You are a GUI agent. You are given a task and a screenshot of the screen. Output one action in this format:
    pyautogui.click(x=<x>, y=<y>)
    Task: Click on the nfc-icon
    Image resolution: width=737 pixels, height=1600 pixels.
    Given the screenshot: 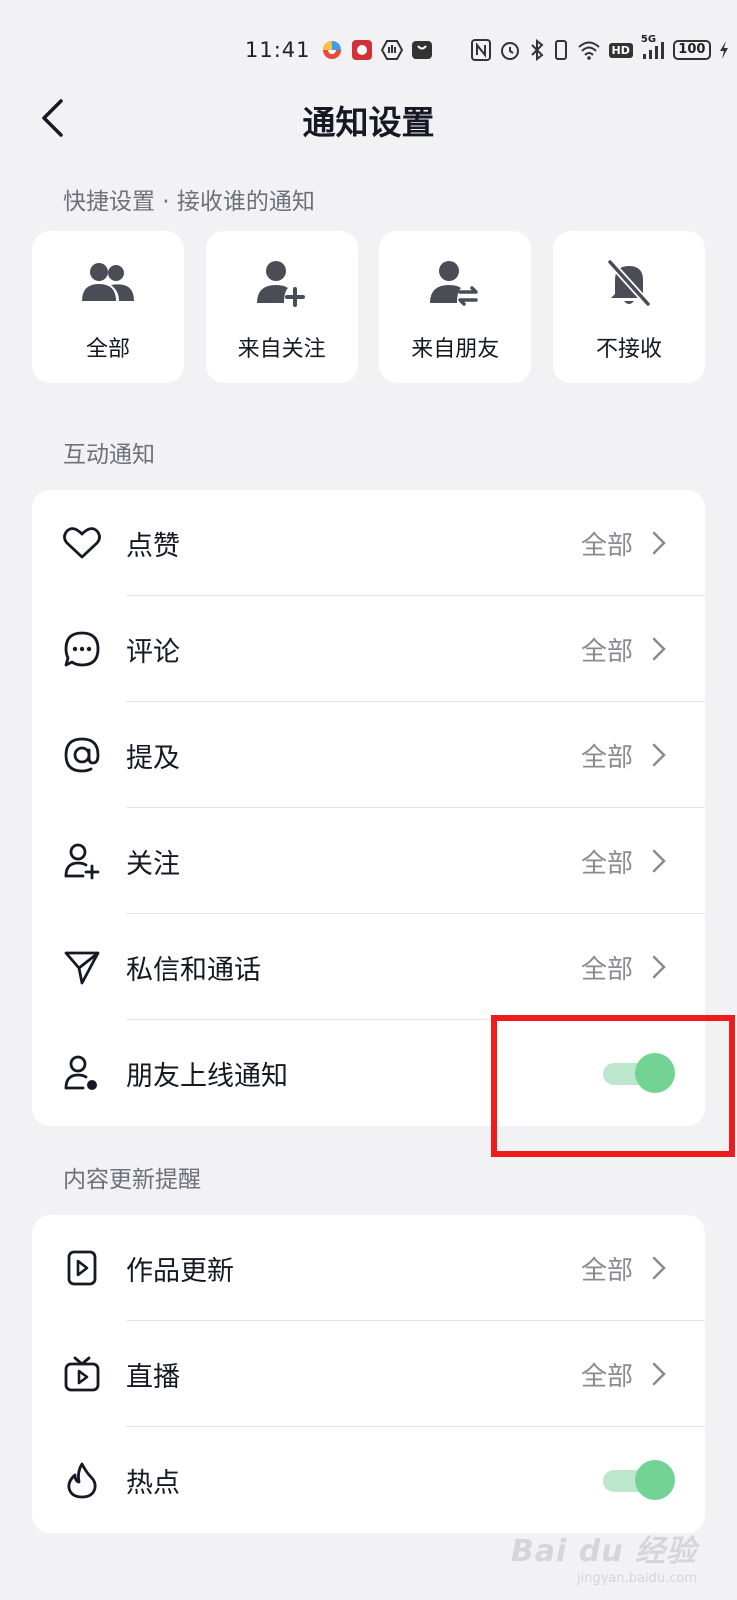 What is the action you would take?
    pyautogui.click(x=480, y=50)
    